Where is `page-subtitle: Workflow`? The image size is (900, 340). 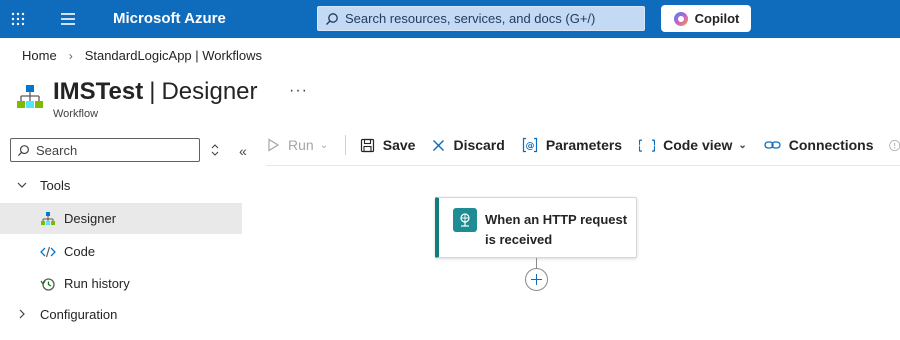 page-subtitle: Workflow is located at coordinates (76, 114).